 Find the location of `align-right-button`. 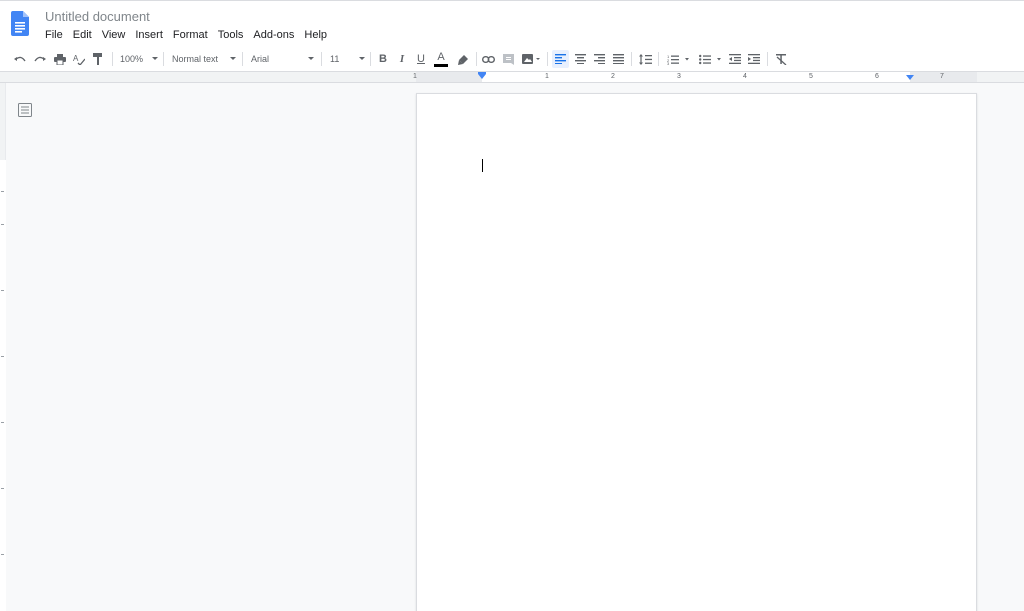

align-right-button is located at coordinates (599, 59).